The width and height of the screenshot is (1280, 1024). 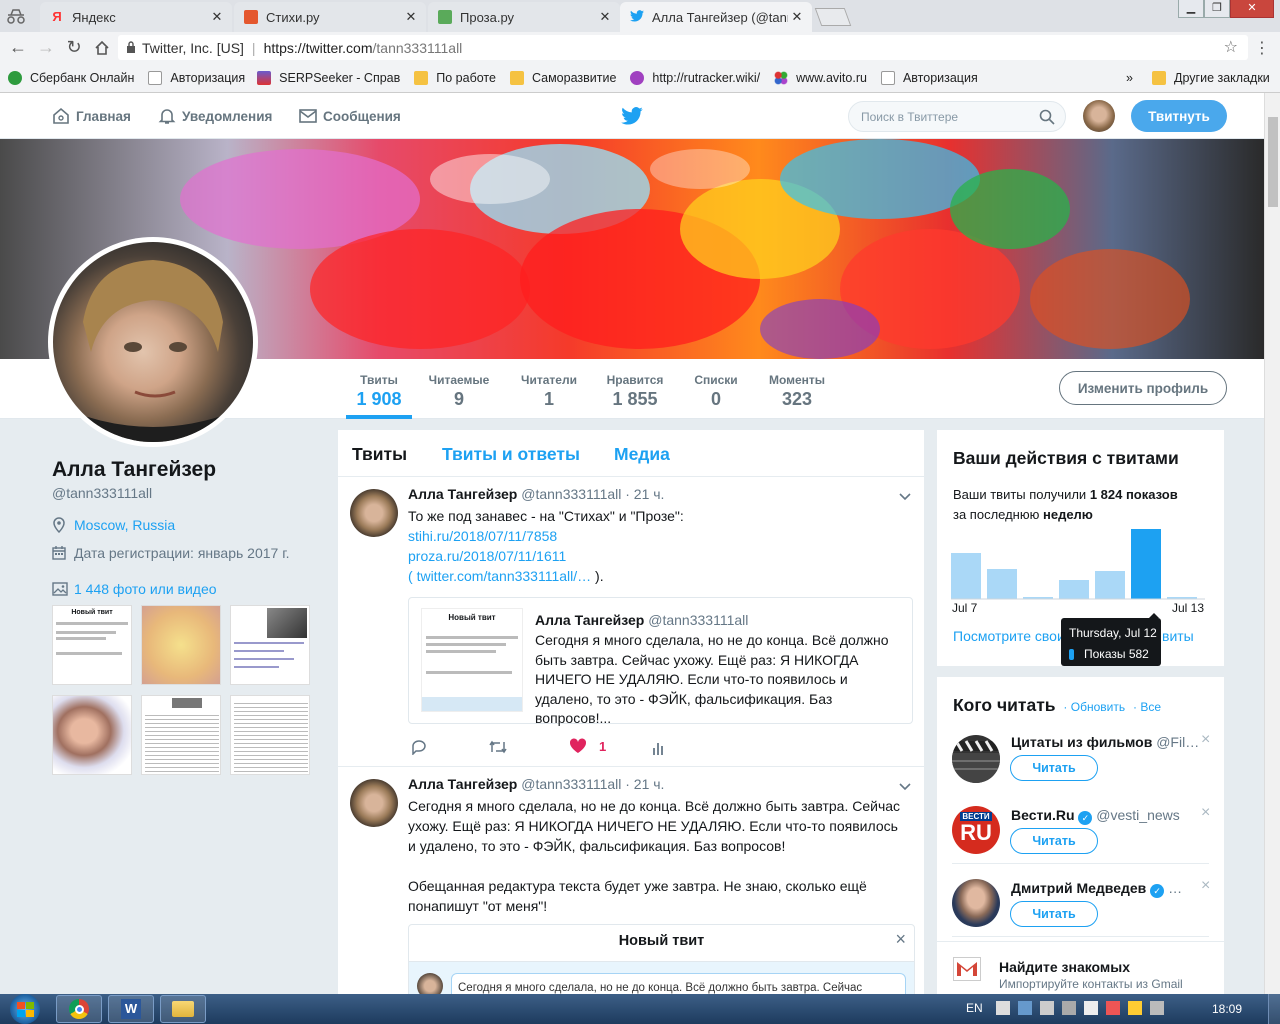 I want to click on tweet-link: stihi.ru/2018/07/11/7858, so click(x=658, y=536).